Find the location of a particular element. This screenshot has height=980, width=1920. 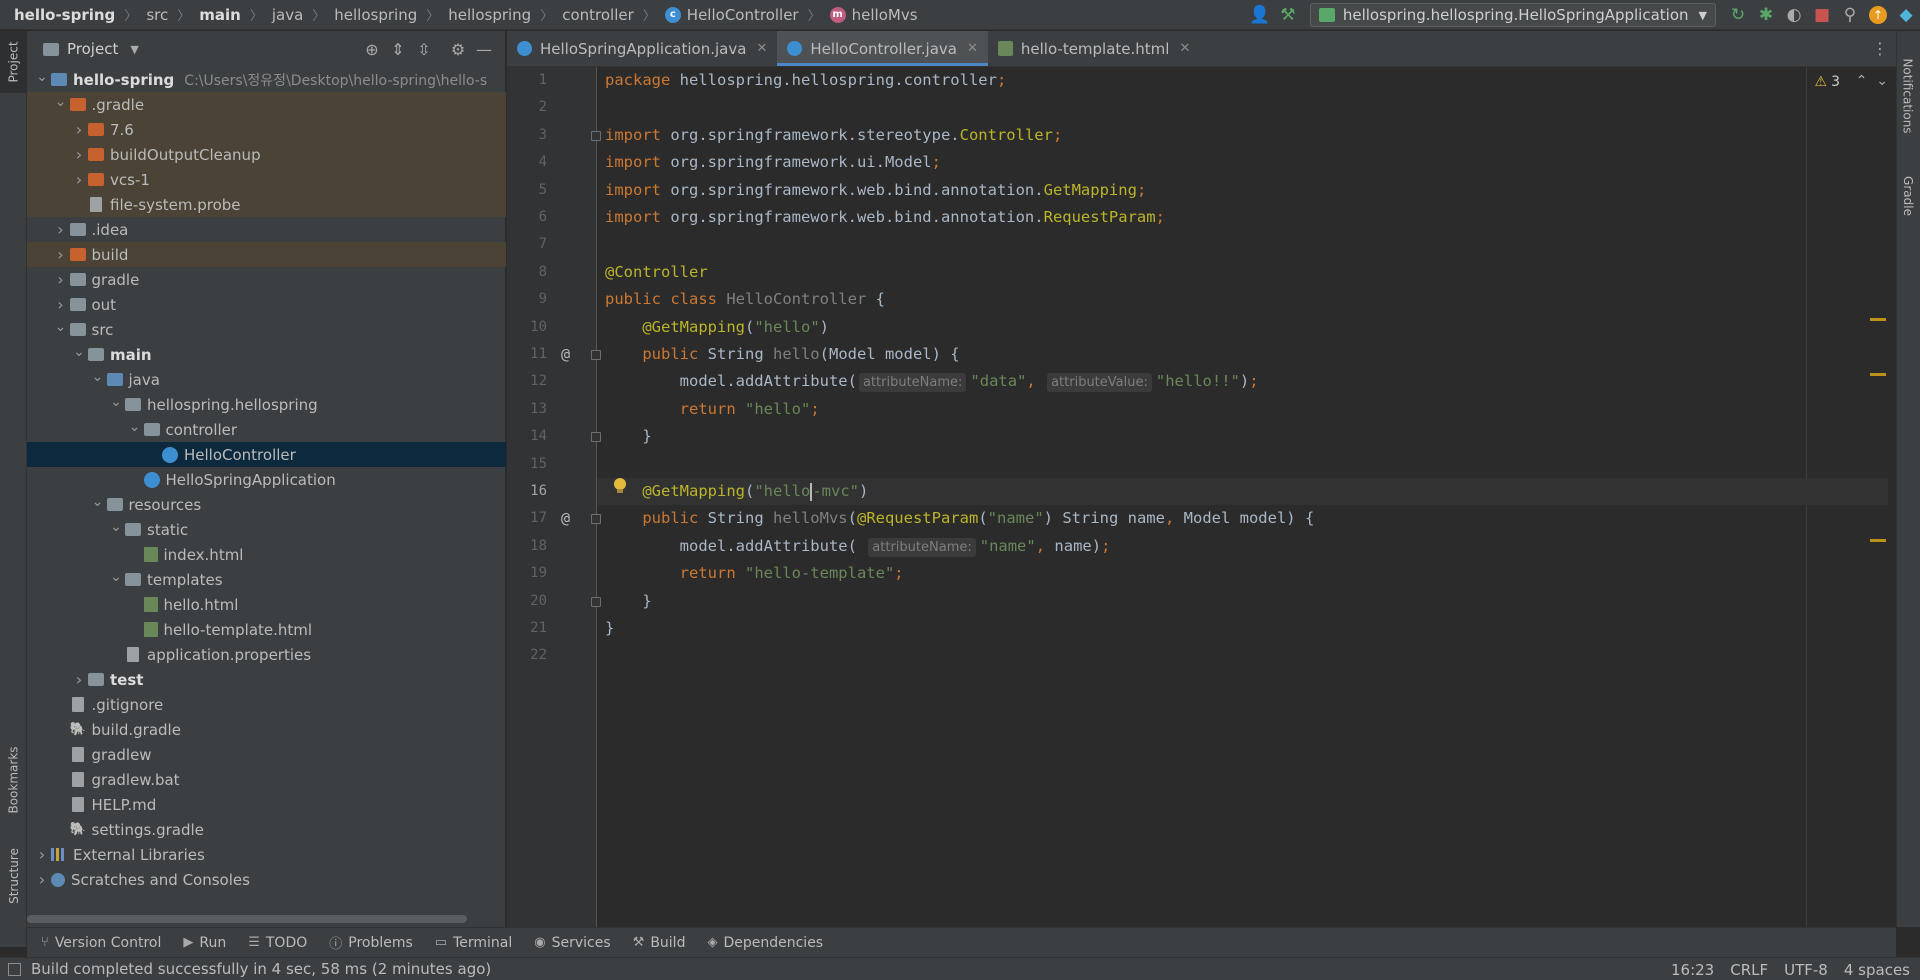

tree-node: hello.html is located at coordinates (266, 604).